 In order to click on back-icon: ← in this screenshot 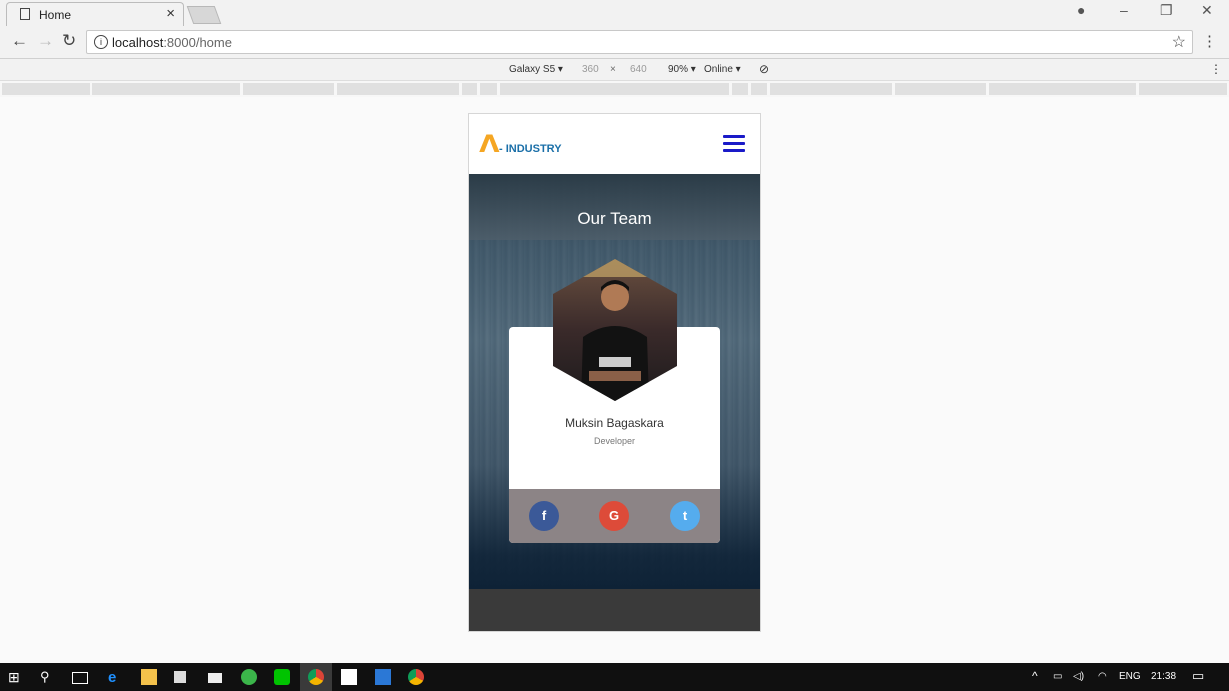, I will do `click(19, 41)`.